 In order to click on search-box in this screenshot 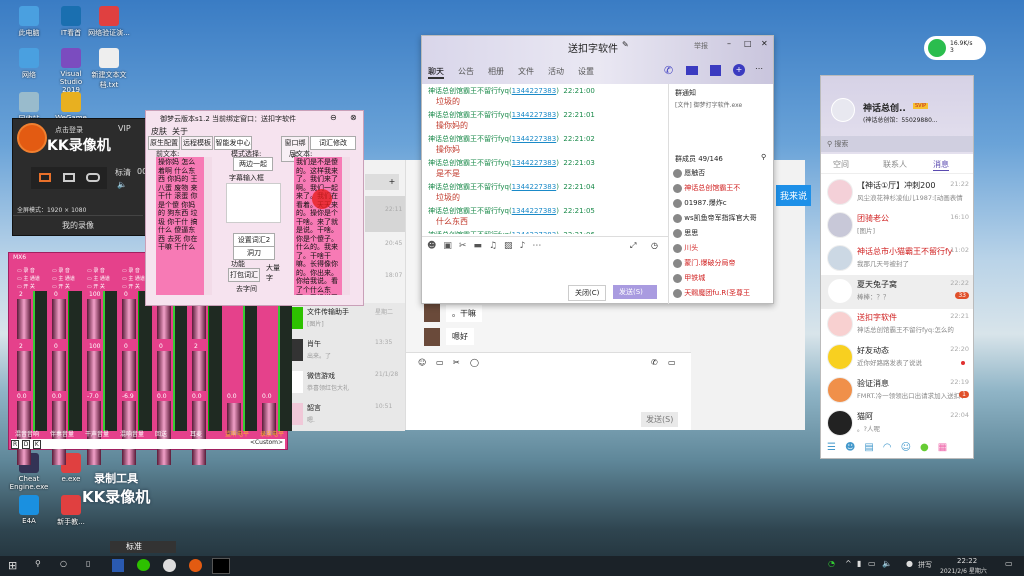, I will do `click(375, 182)`.